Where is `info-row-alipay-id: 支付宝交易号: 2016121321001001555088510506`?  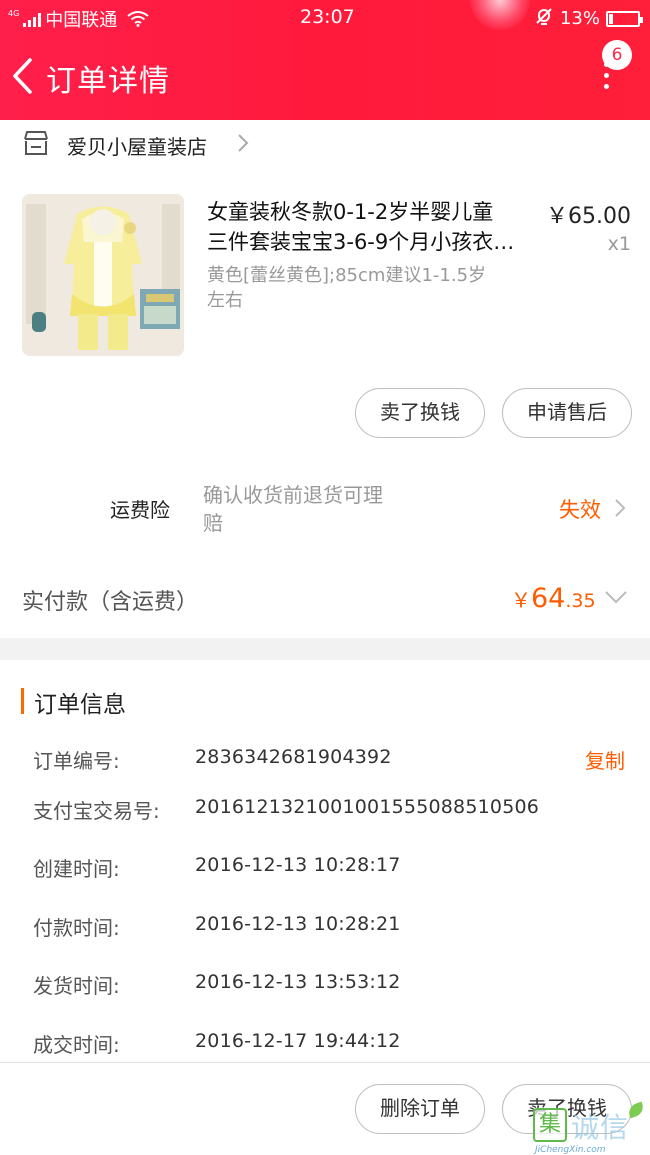
info-row-alipay-id: 支付宝交易号: 2016121321001001555088510506 is located at coordinates (325, 810).